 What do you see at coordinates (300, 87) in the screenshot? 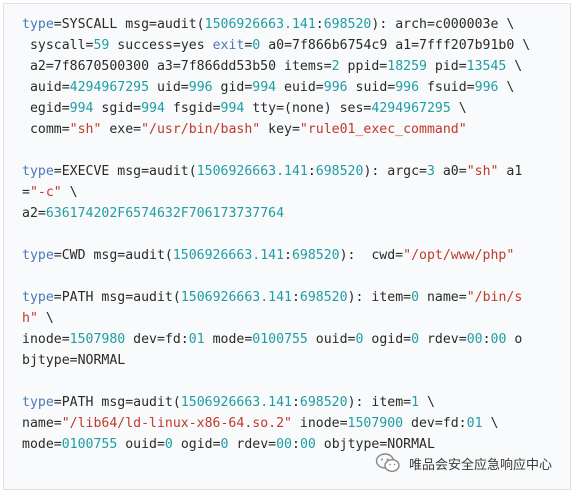
I see `code-token: euid=` at bounding box center [300, 87].